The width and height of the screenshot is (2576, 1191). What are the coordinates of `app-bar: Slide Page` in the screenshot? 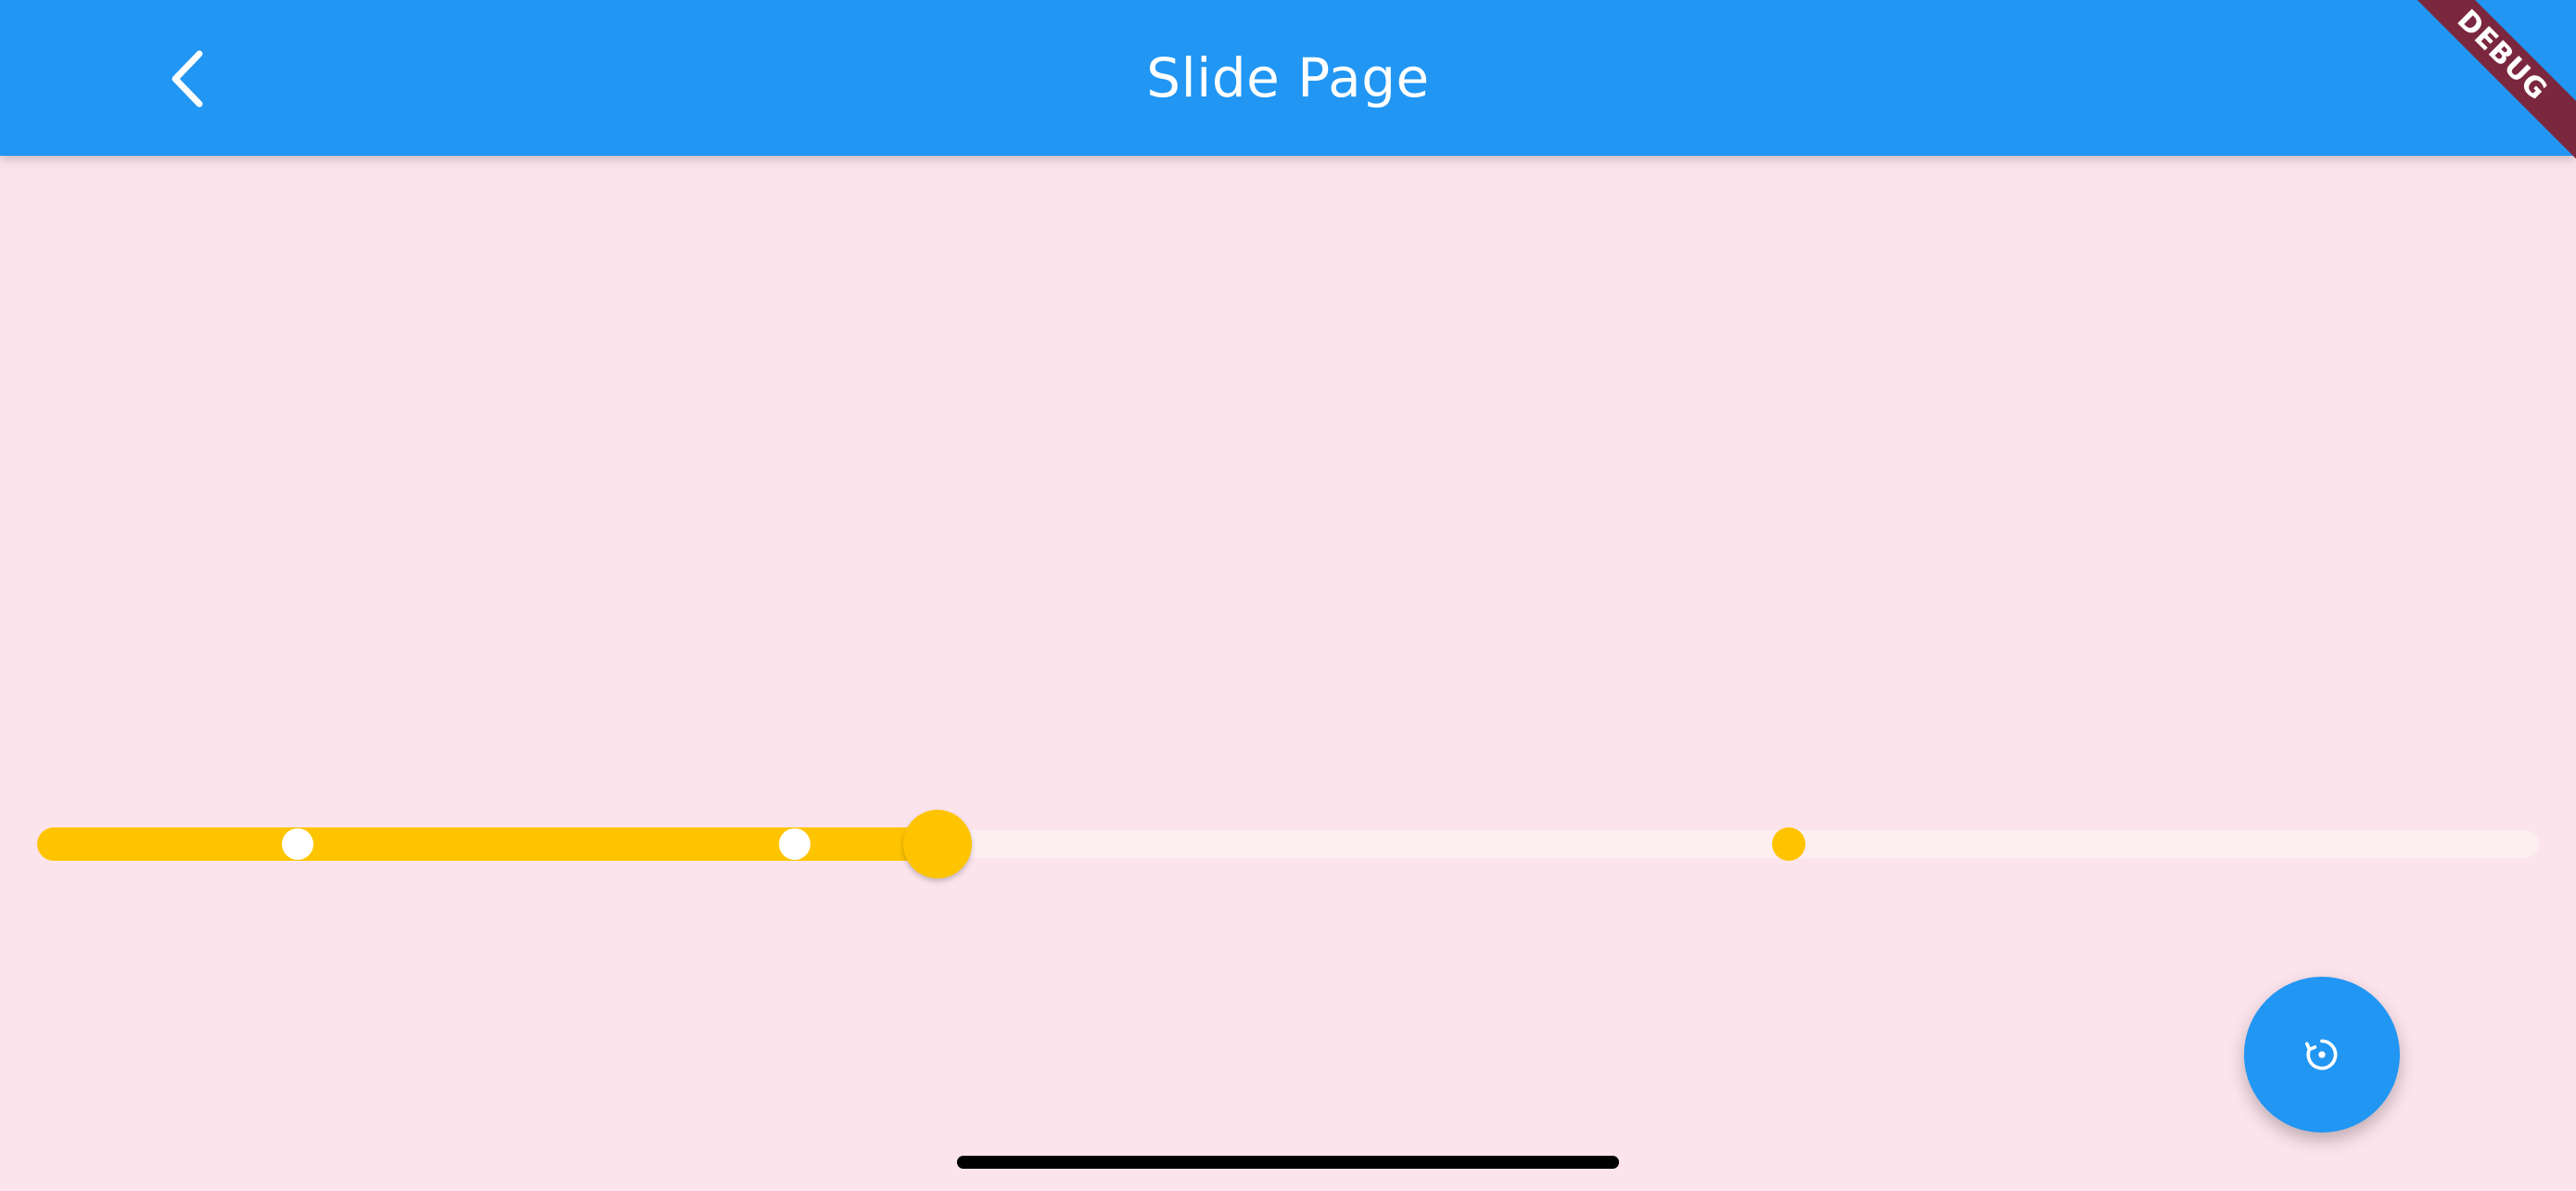 It's located at (1288, 78).